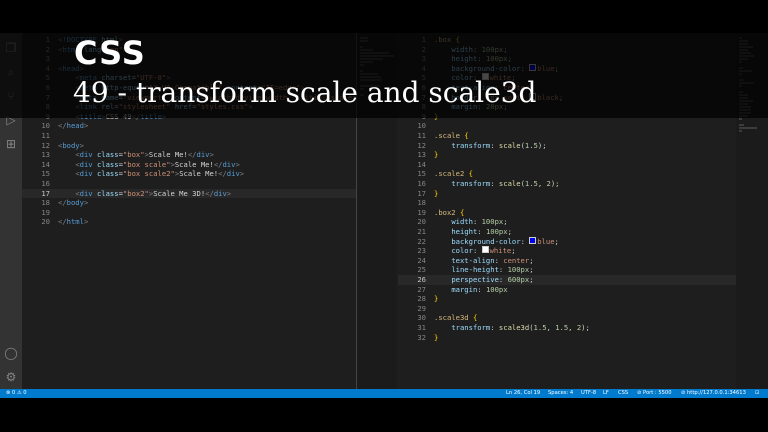 The width and height of the screenshot is (768, 432). I want to click on extensions-icon: ⊞, so click(11, 144).